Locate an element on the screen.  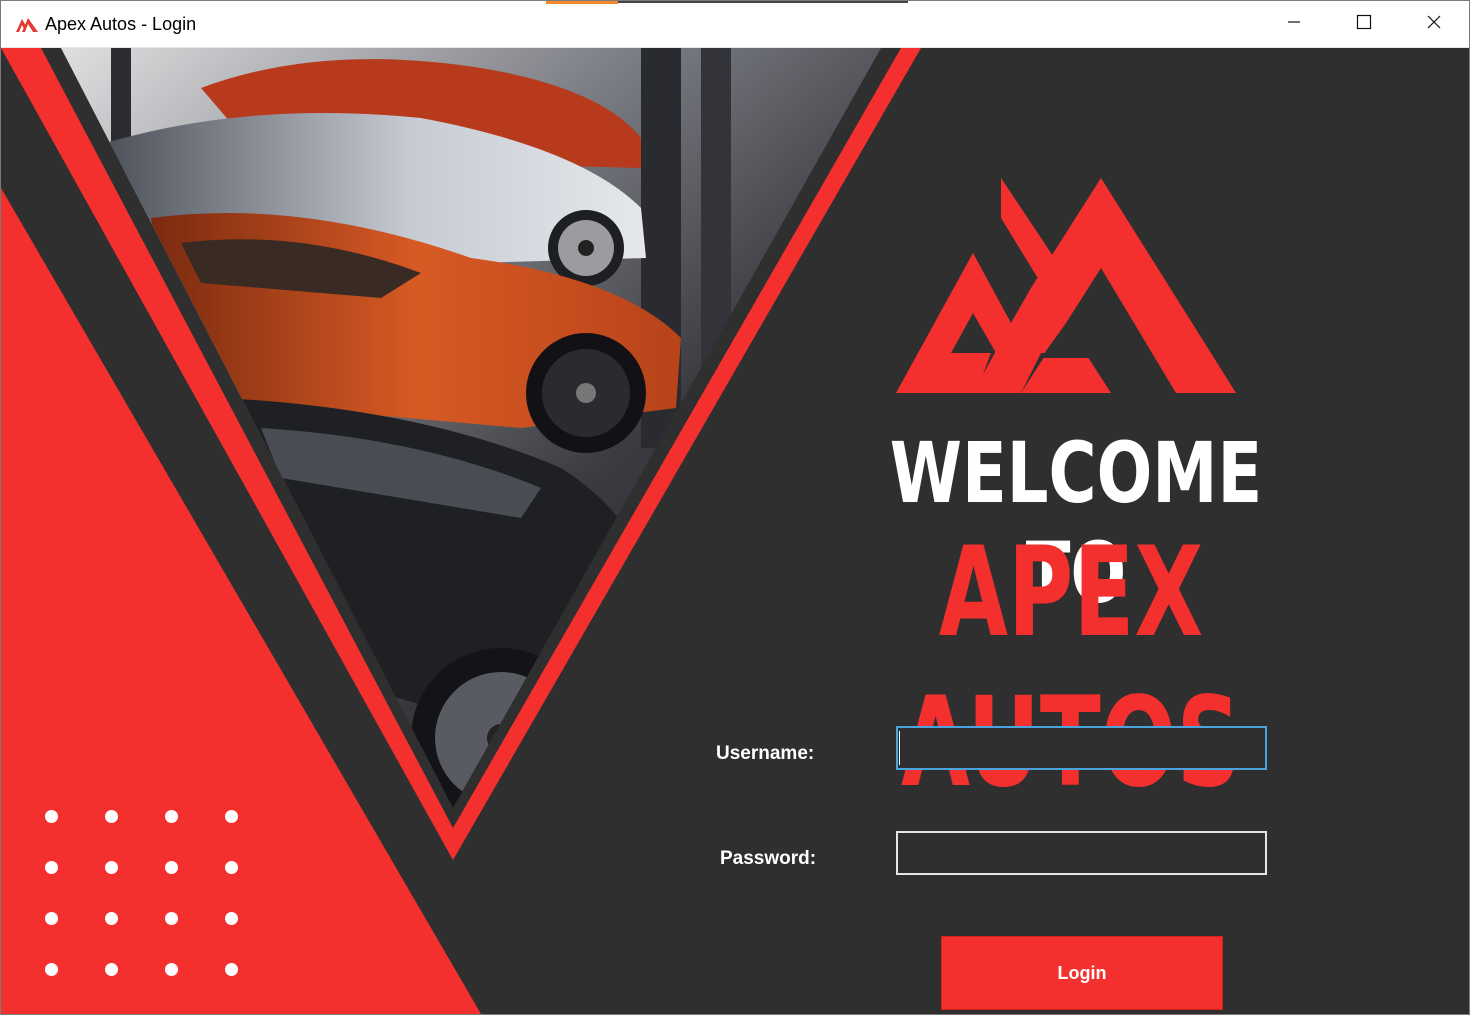
minimize-button is located at coordinates (1294, 24).